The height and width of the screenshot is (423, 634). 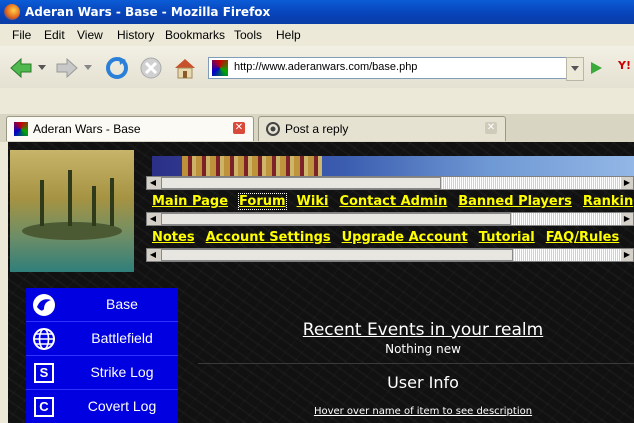 I want to click on menu-item-battlefield: Battlefield, so click(x=102, y=339).